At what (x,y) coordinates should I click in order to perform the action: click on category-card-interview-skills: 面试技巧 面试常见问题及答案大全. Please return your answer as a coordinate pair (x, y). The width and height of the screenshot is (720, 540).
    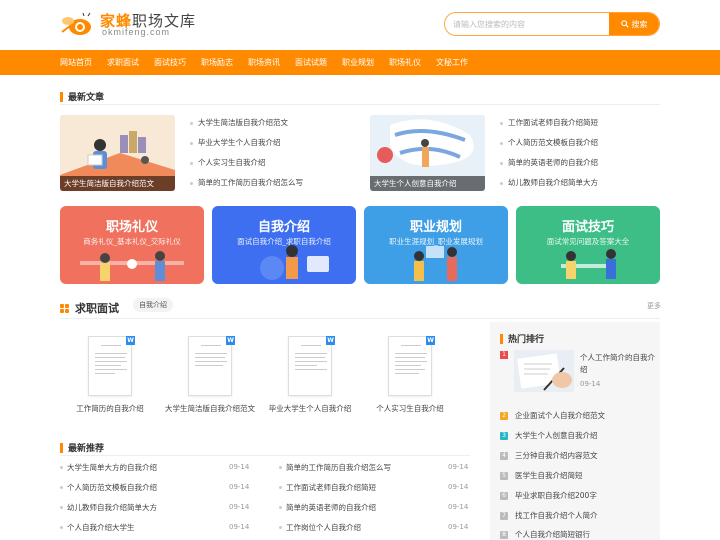
    Looking at the image, I should click on (588, 245).